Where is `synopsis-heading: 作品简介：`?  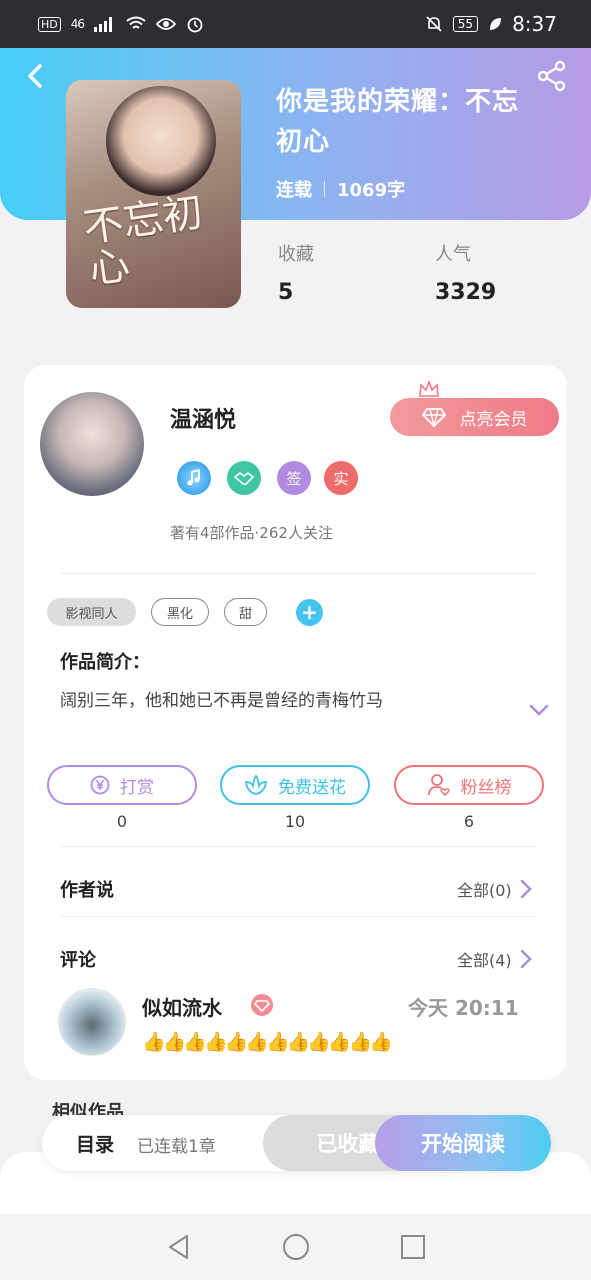
synopsis-heading: 作品简介： is located at coordinates (105, 662).